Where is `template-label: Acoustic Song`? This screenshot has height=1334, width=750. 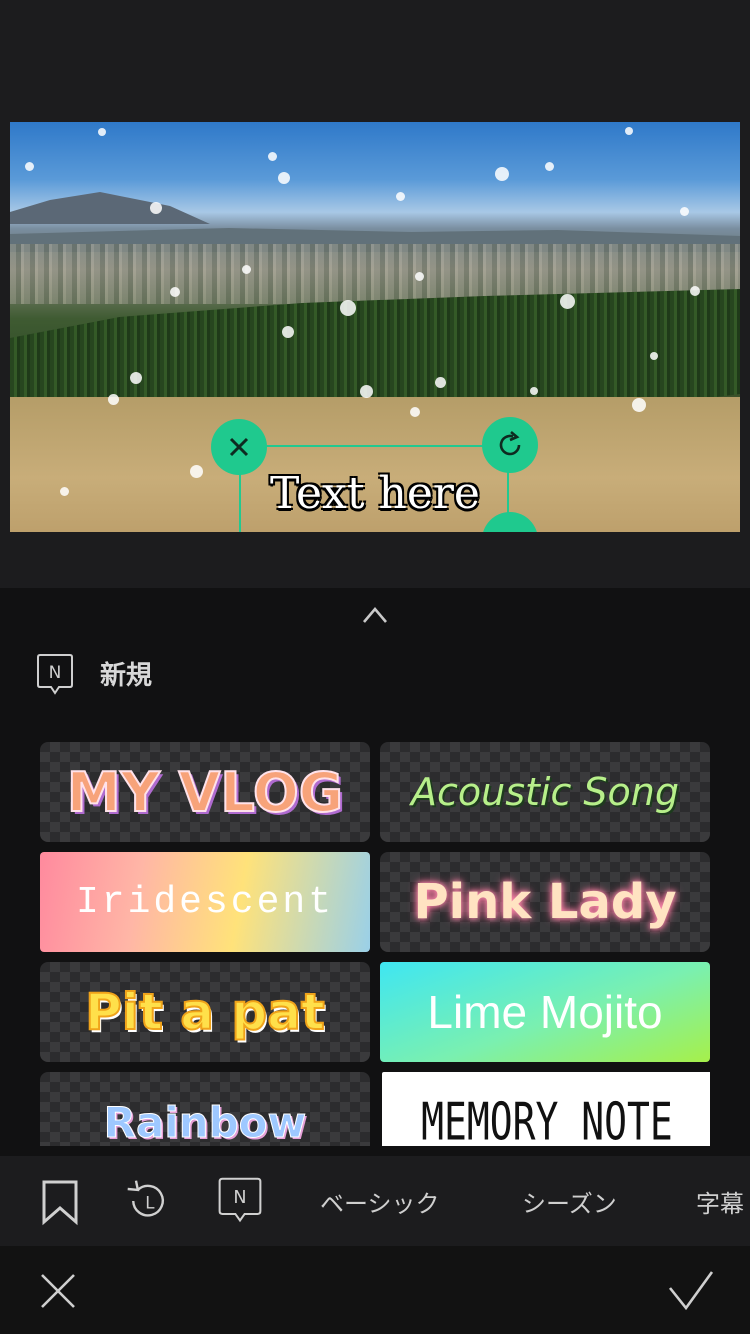 template-label: Acoustic Song is located at coordinates (545, 792).